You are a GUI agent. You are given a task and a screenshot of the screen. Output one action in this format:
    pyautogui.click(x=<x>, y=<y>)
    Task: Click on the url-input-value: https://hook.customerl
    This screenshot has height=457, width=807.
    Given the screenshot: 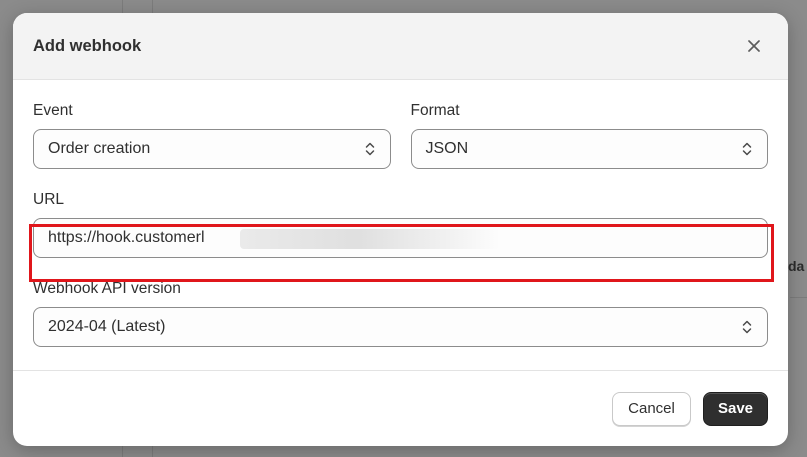 What is the action you would take?
    pyautogui.click(x=126, y=237)
    